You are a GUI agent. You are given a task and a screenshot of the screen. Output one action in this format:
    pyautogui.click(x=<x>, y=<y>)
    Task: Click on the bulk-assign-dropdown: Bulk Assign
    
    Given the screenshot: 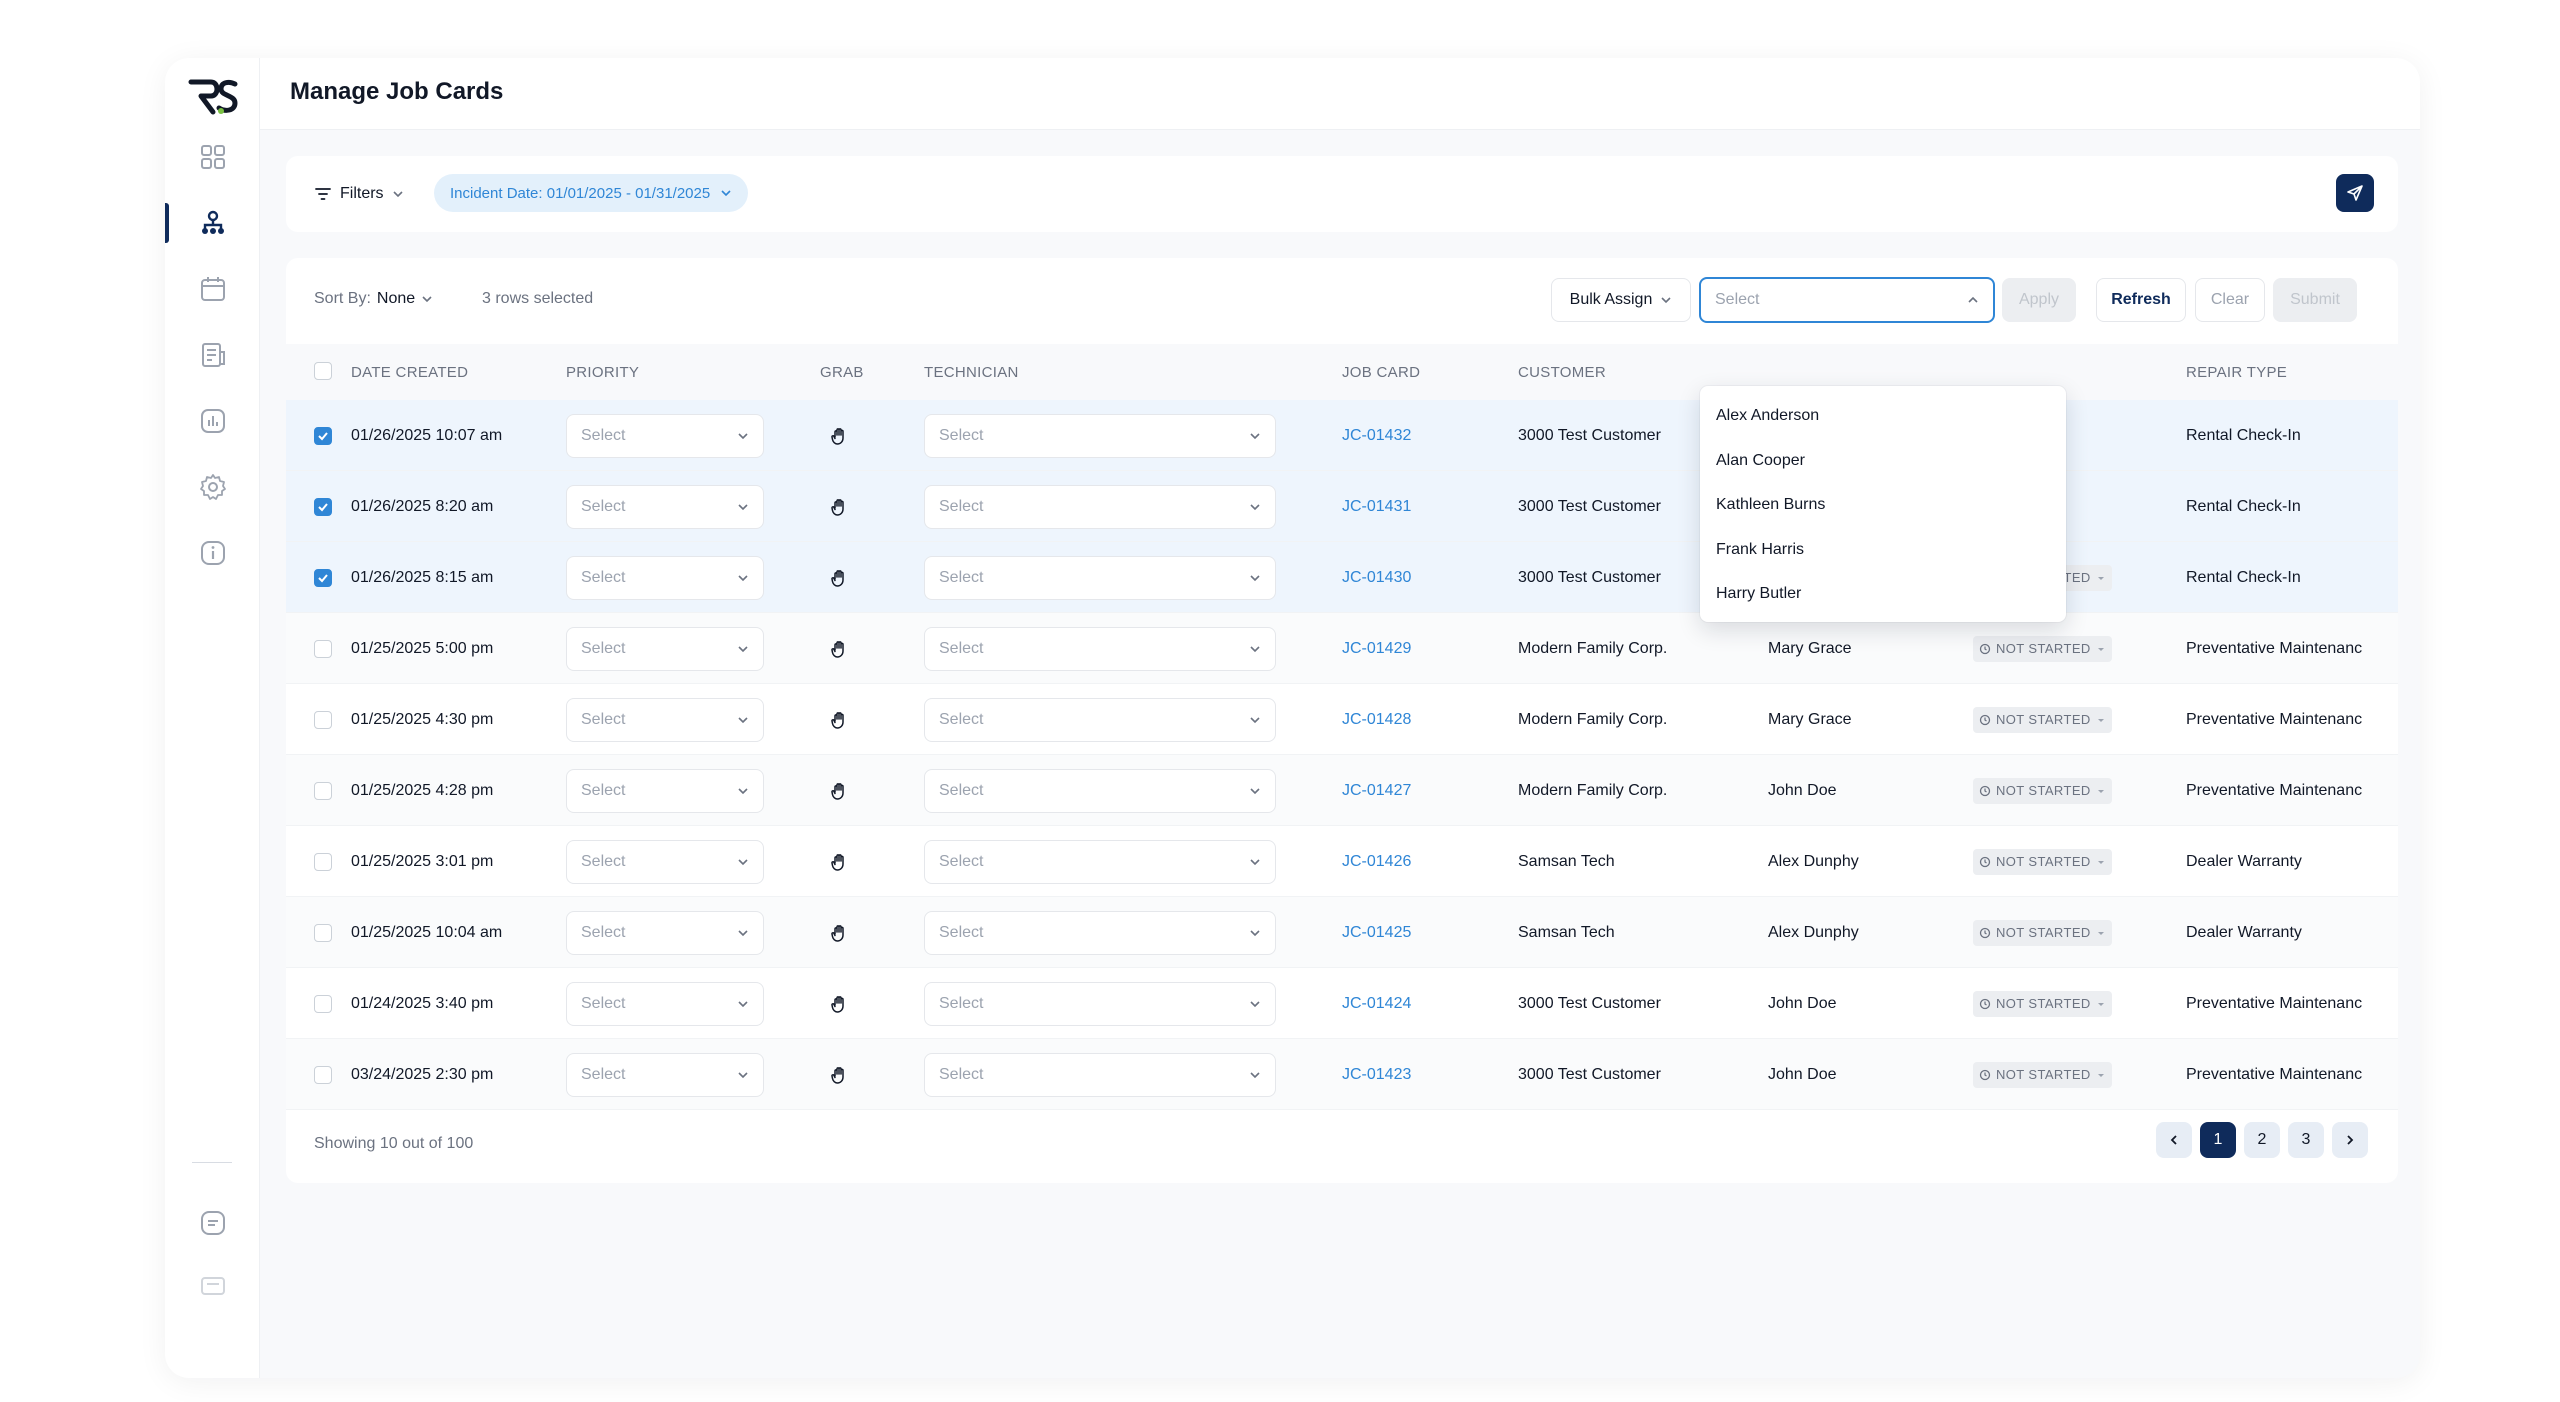 What is the action you would take?
    pyautogui.click(x=1621, y=300)
    